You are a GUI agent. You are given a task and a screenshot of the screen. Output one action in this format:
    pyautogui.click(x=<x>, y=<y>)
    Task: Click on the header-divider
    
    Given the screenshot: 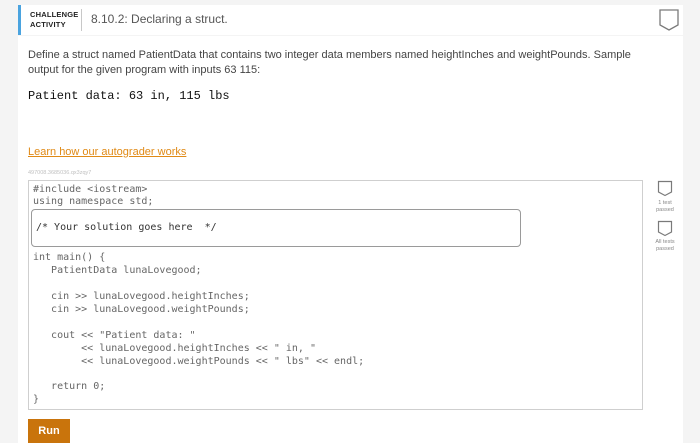 What is the action you would take?
    pyautogui.click(x=81, y=20)
    